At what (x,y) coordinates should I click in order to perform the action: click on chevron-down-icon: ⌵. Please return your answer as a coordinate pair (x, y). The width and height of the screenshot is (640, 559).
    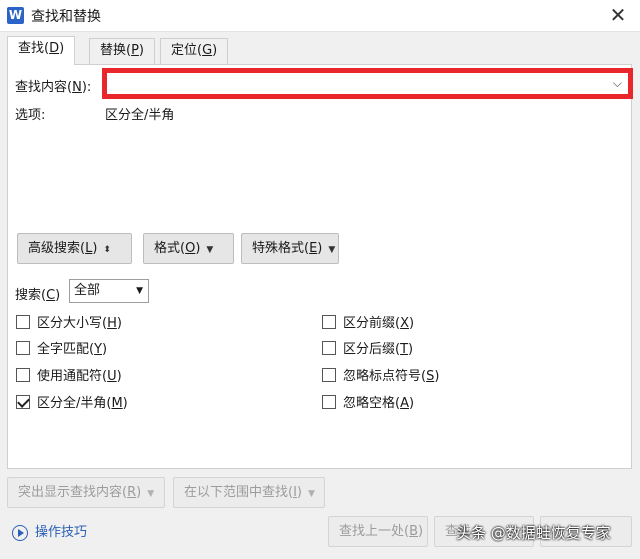
    Looking at the image, I should click on (617, 83).